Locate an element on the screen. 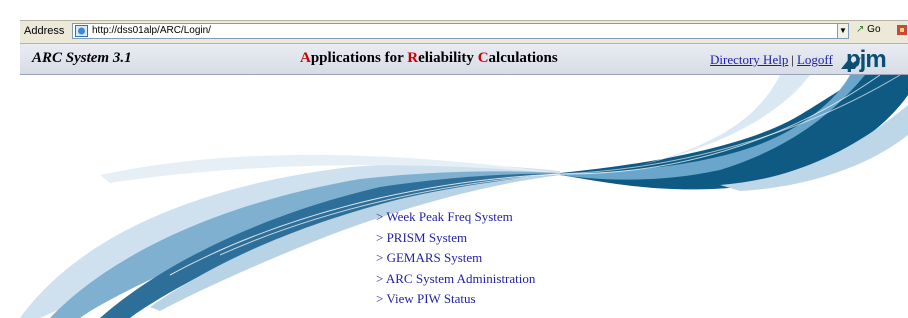 Image resolution: width=908 pixels, height=318 pixels. menu-item-view-piw-status: > View PIW Status is located at coordinates (455, 299).